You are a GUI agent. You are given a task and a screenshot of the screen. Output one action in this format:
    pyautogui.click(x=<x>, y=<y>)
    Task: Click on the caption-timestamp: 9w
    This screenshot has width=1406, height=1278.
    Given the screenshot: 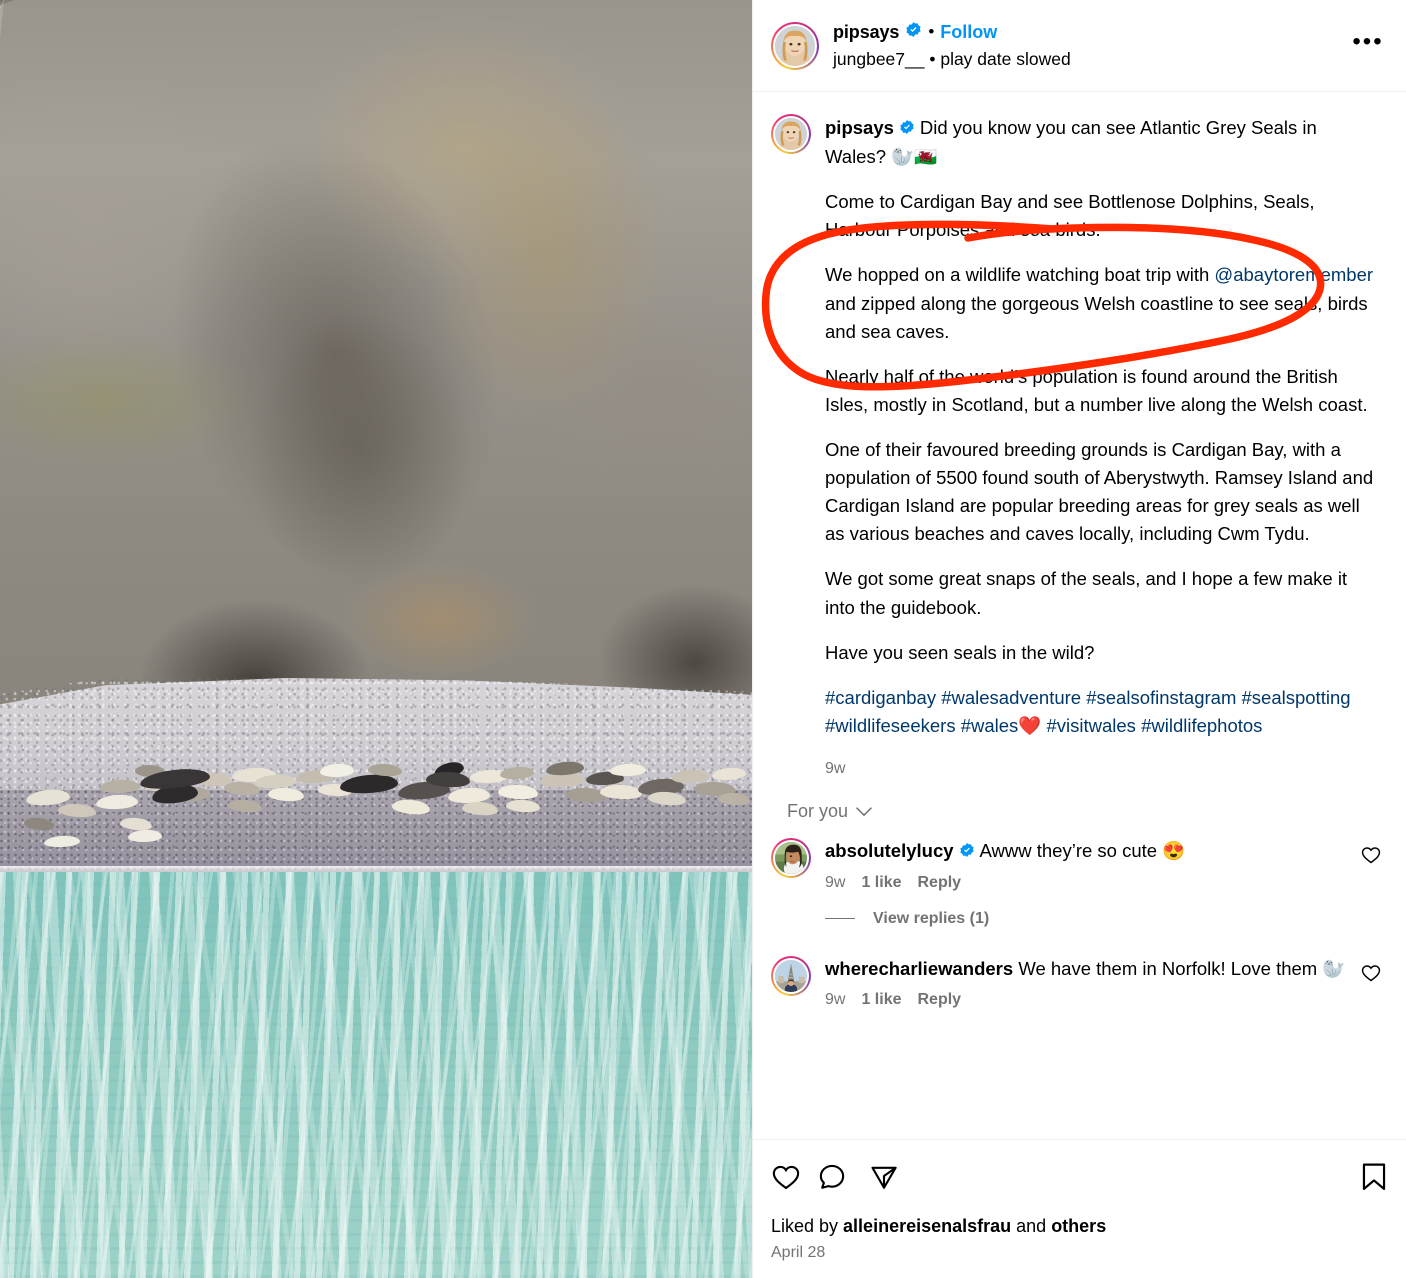 What is the action you would take?
    pyautogui.click(x=835, y=769)
    